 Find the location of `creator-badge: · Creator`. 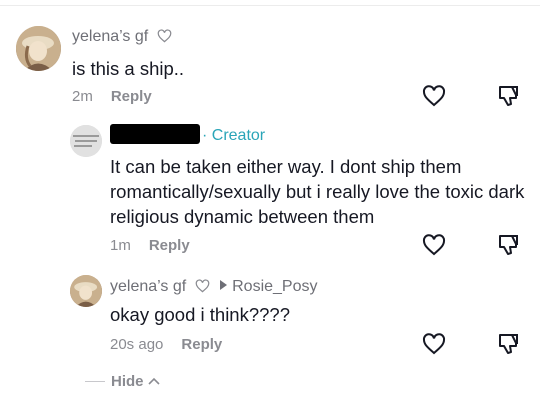

creator-badge: · Creator is located at coordinates (234, 135).